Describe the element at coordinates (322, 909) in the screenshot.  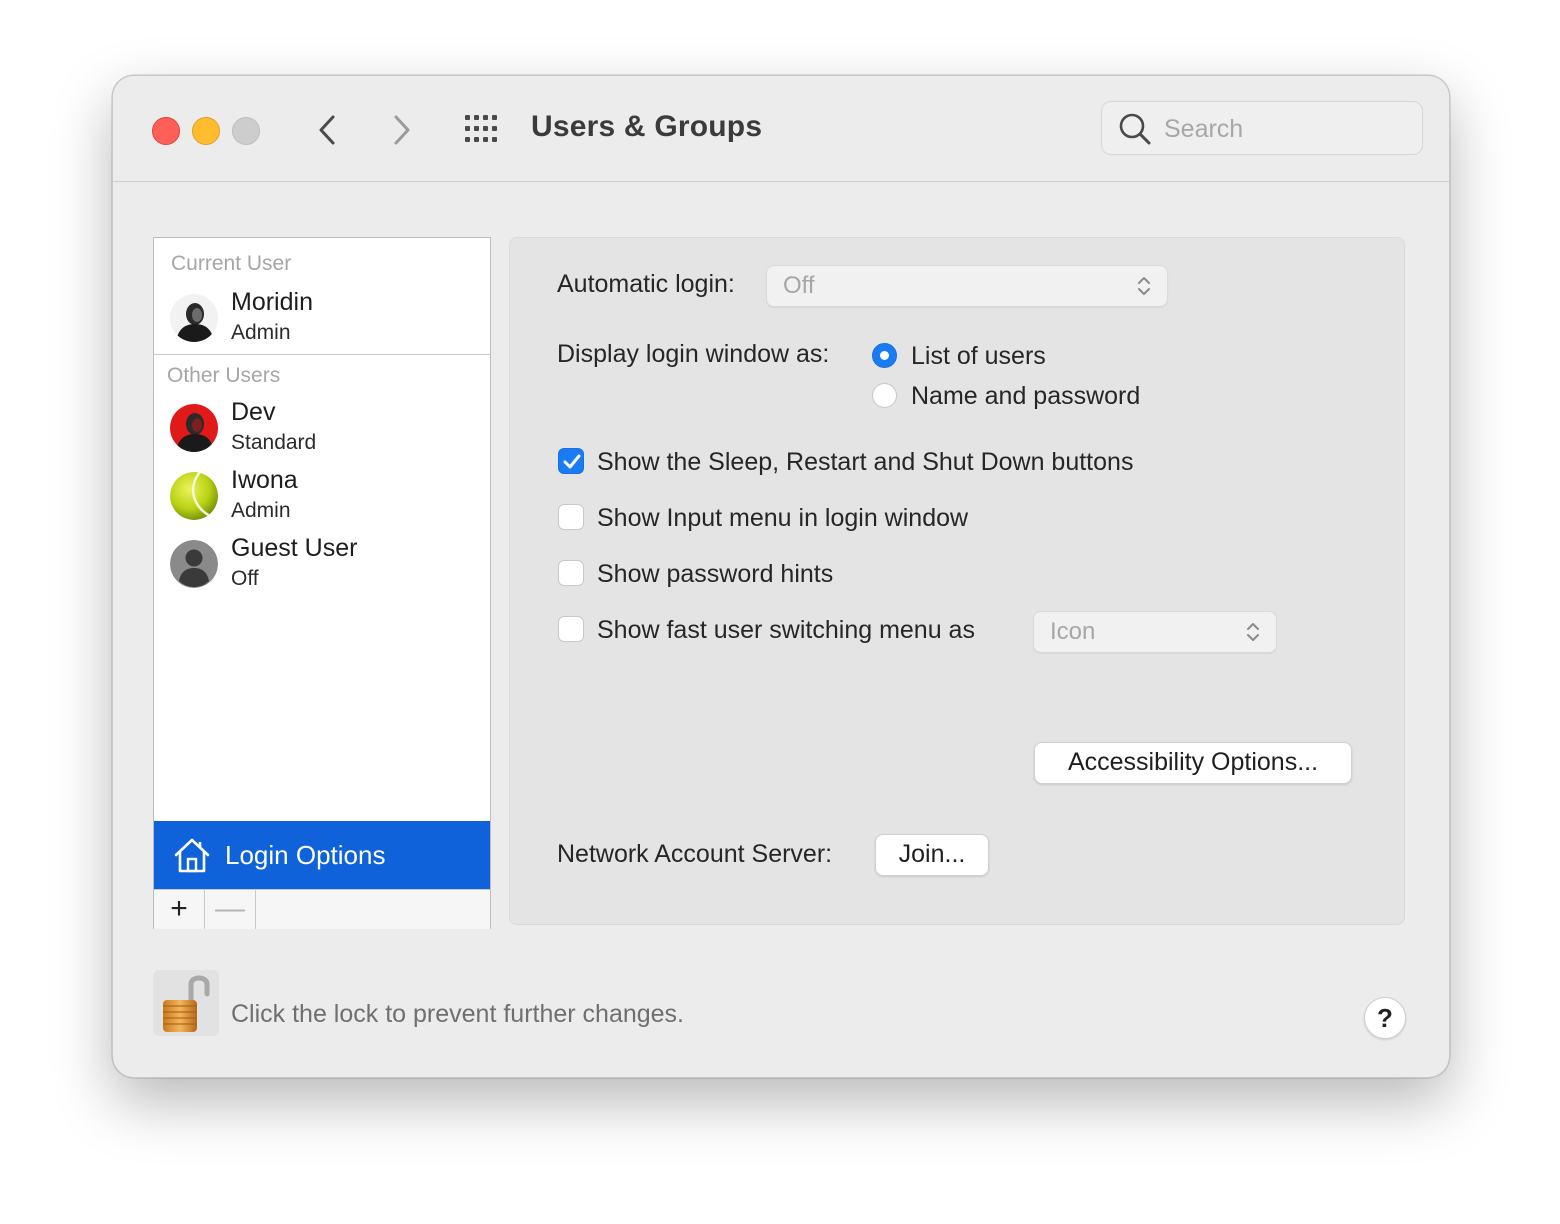
I see `list-toolbar: + —` at that location.